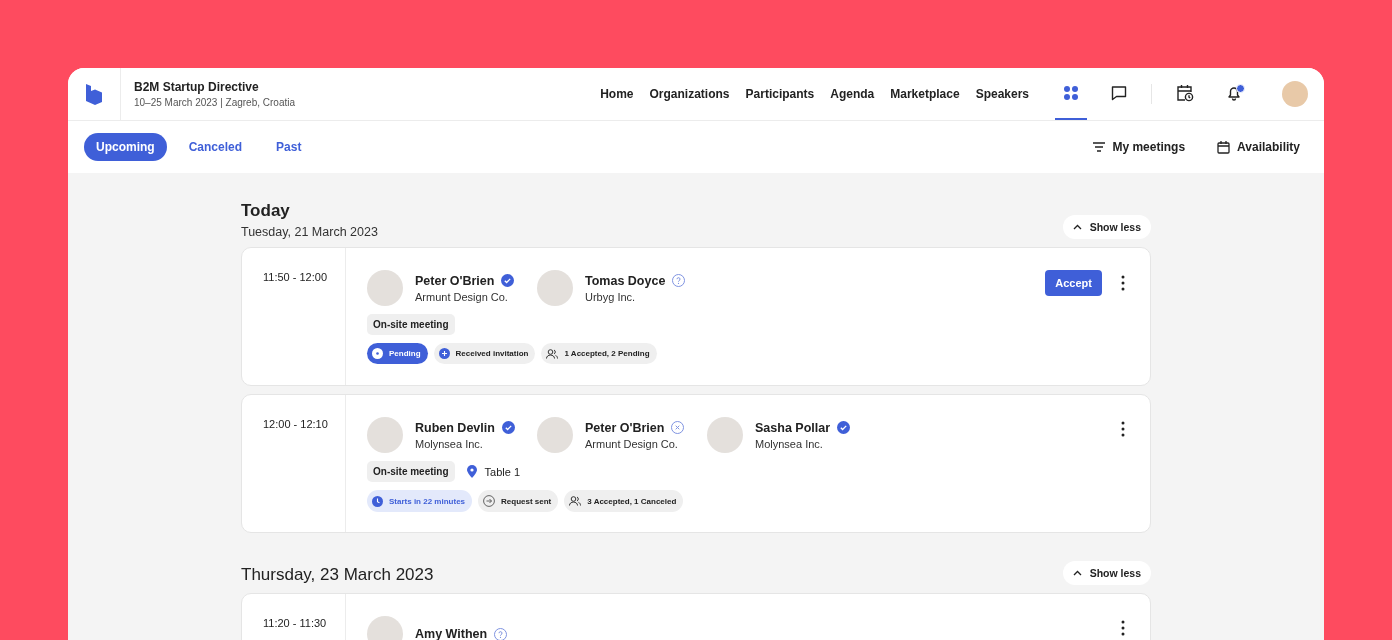  What do you see at coordinates (689, 94) in the screenshot?
I see `nav-link: Organizations` at bounding box center [689, 94].